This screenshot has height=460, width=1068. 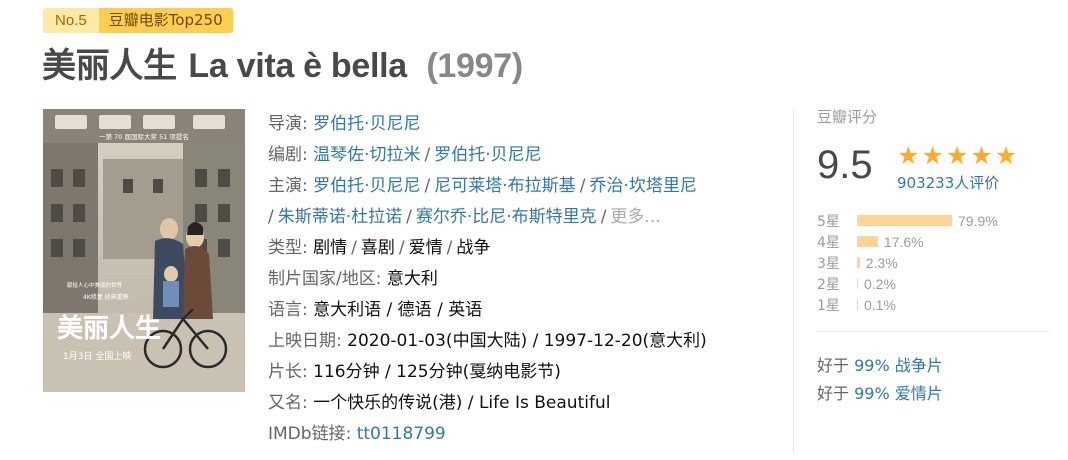 I want to click on page-title: 美丽人生 La vita è bella (1997), so click(x=282, y=62).